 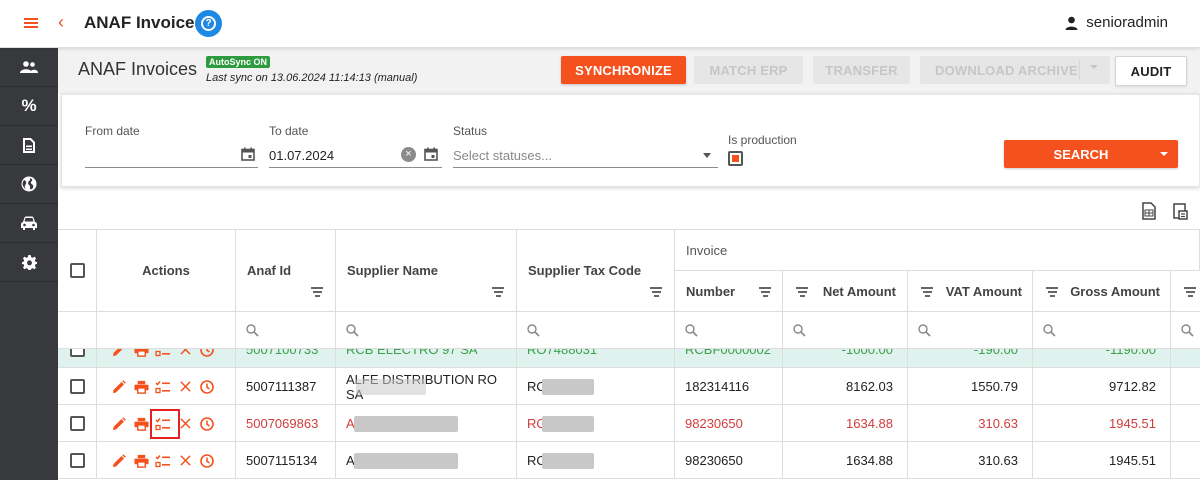 I want to click on anaf-id-header: Anaf Id, so click(x=286, y=271).